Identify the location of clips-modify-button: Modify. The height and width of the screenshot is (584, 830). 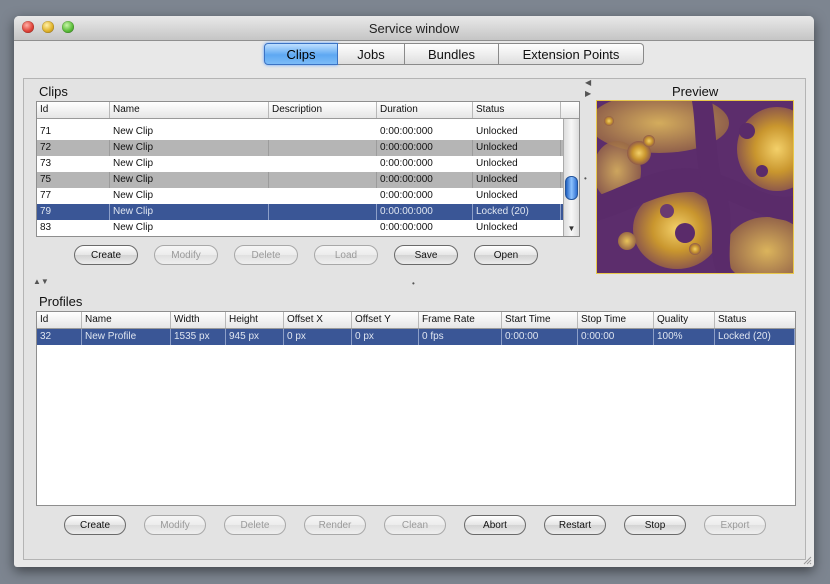
(186, 255).